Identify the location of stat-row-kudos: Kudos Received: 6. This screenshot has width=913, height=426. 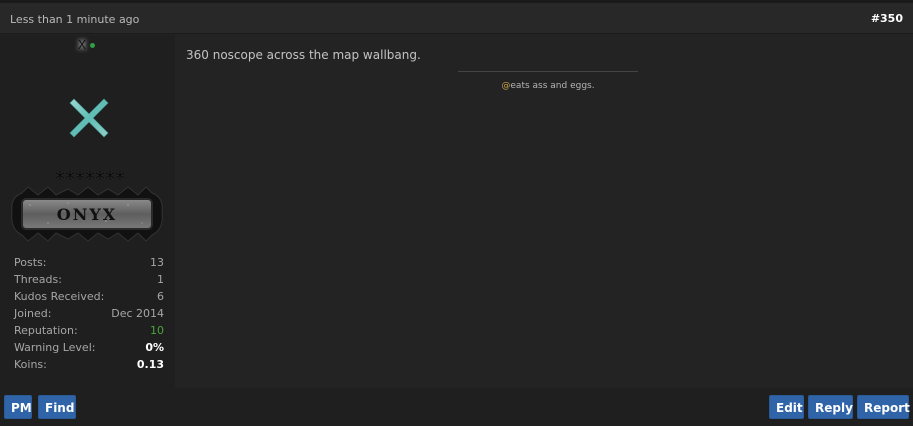
(89, 296).